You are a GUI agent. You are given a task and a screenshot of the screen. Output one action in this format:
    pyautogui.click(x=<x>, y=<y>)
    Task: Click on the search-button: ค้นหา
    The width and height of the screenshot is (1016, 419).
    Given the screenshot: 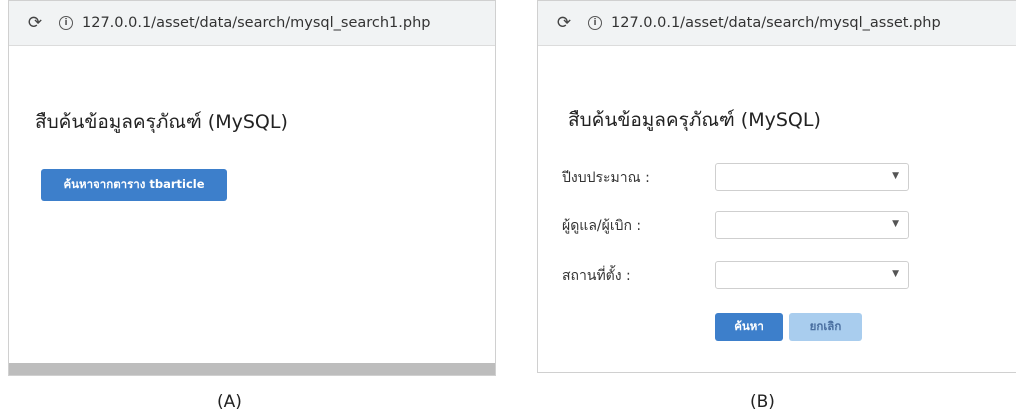 What is the action you would take?
    pyautogui.click(x=749, y=327)
    